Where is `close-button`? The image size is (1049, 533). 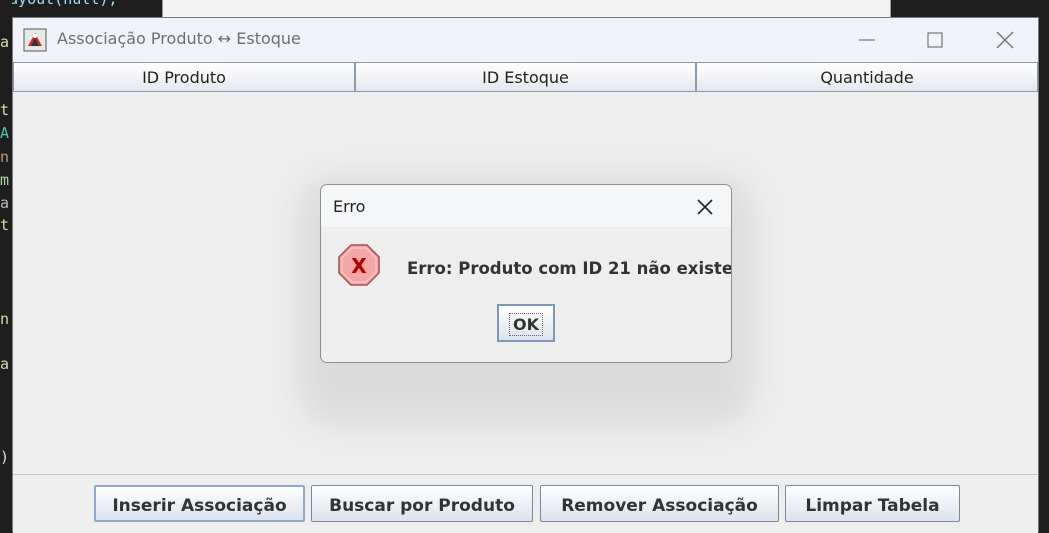 close-button is located at coordinates (1005, 40).